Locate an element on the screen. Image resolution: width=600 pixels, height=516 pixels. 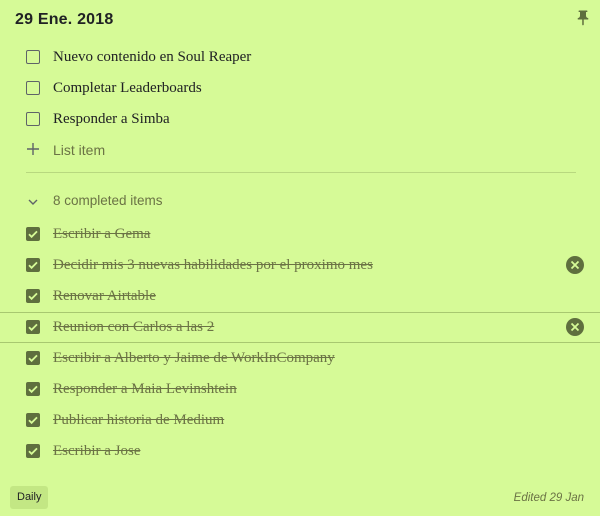
list-item-label: Nuevo contenido en Soul Reaper is located at coordinates (152, 57).